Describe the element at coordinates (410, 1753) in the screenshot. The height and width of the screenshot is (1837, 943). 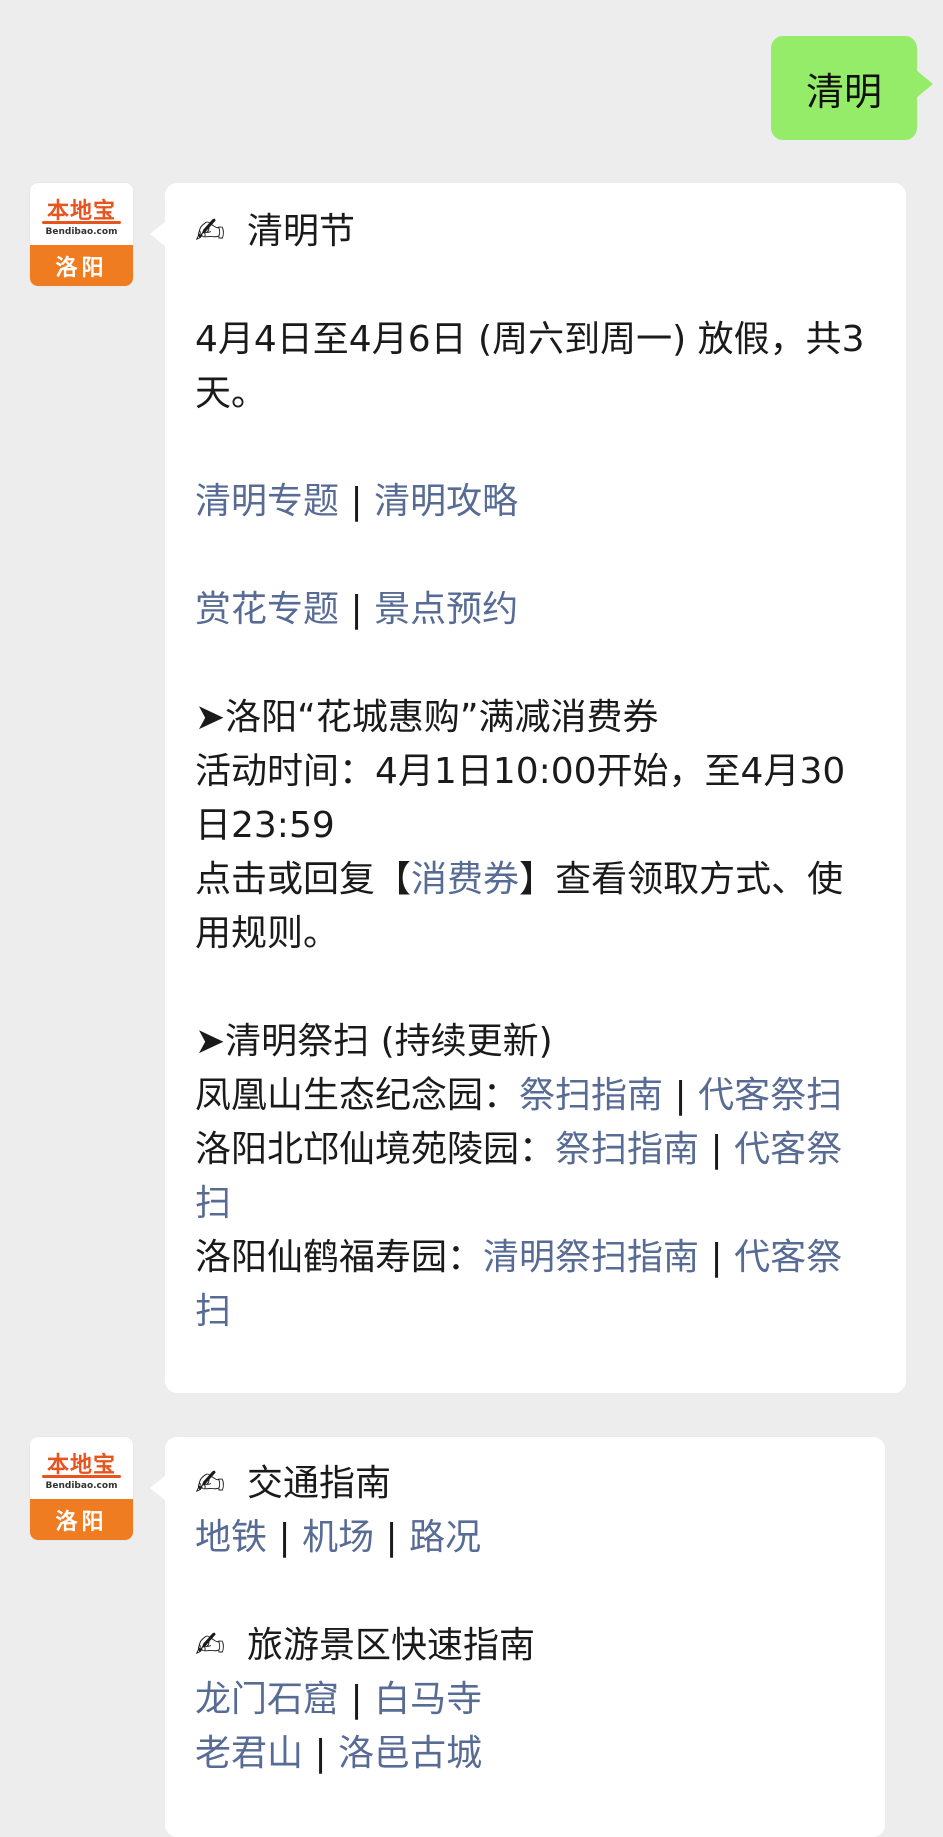
I see `link-luoyi-ancient-city: 洛邑古城` at that location.